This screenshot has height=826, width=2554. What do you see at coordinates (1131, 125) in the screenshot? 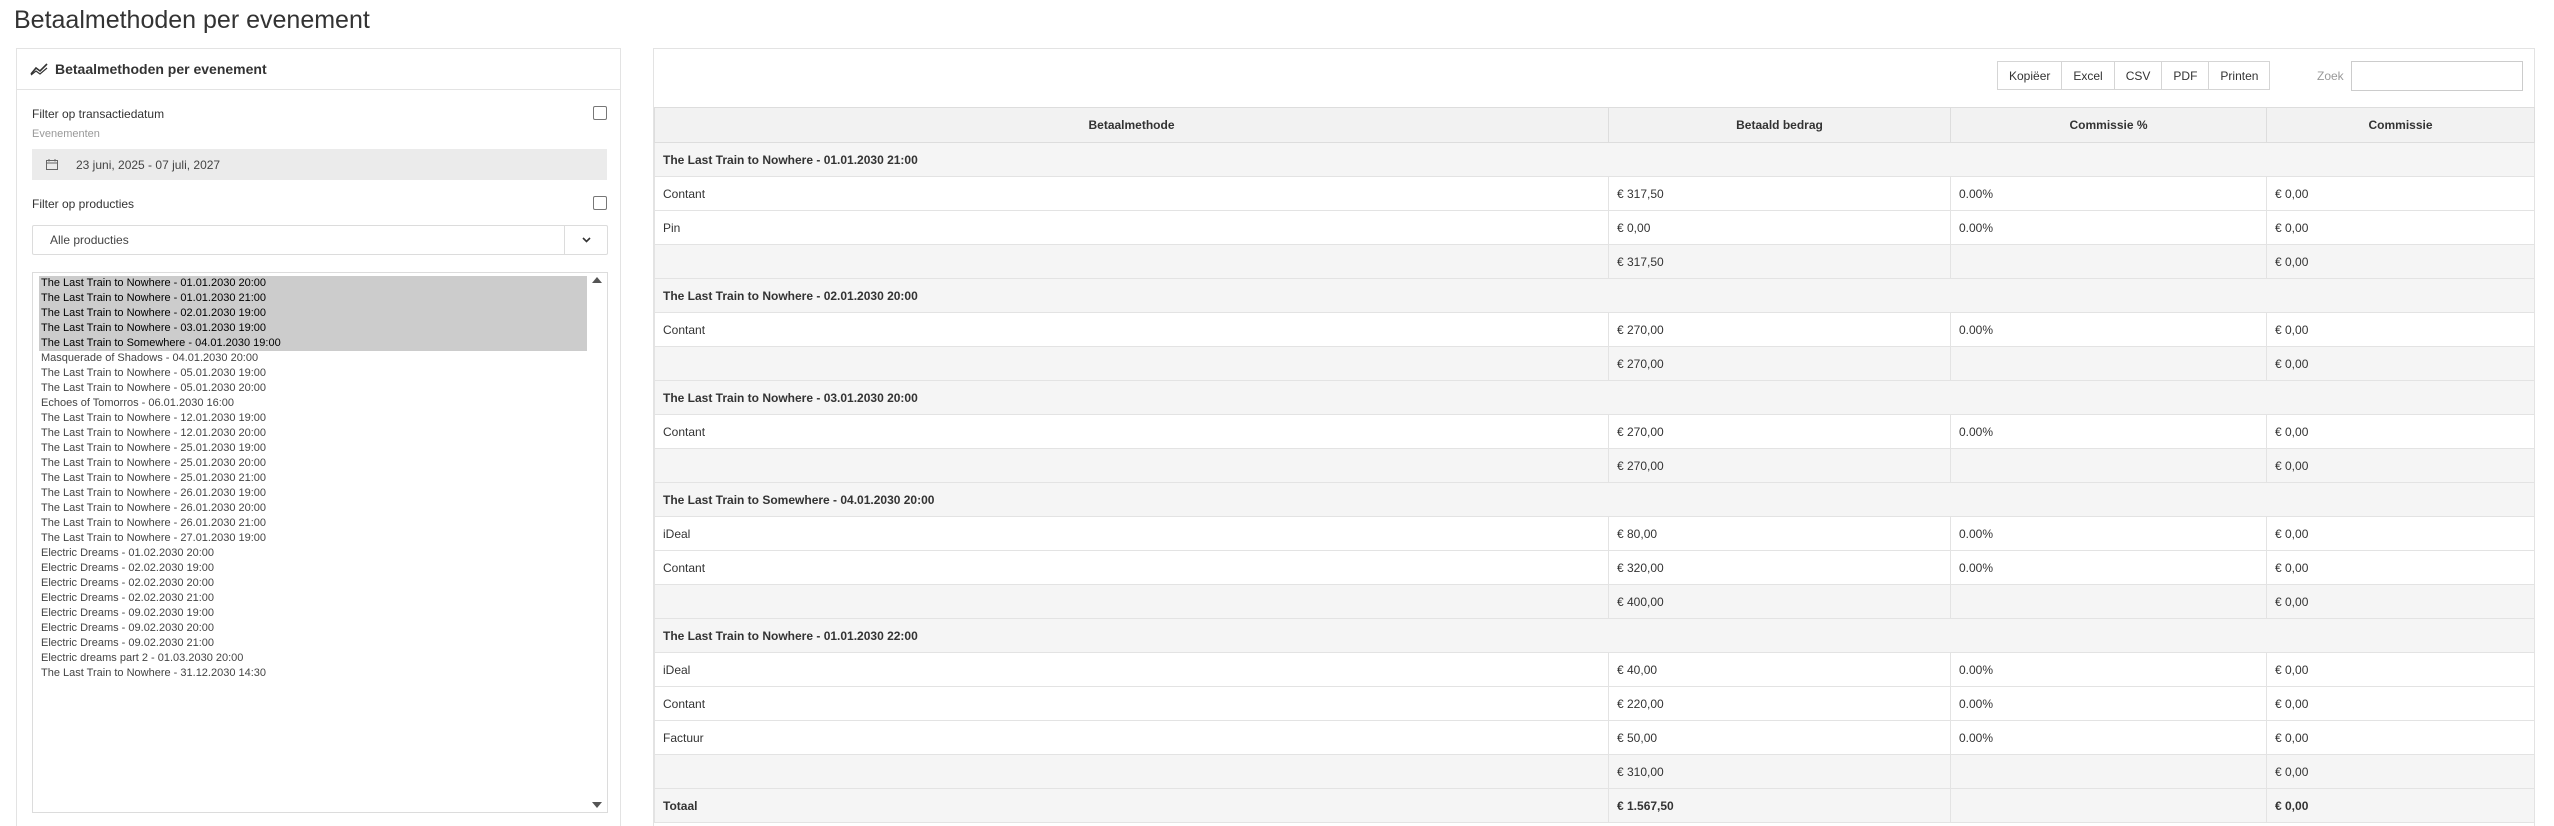
I see `column-header: Betaalmethode` at bounding box center [1131, 125].